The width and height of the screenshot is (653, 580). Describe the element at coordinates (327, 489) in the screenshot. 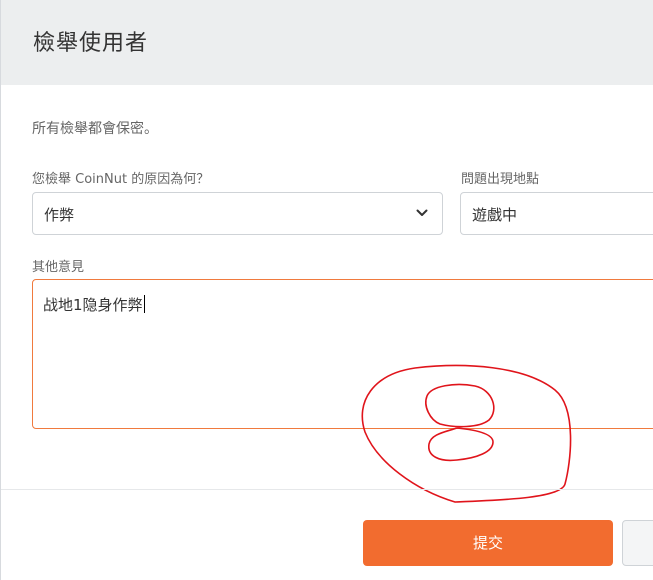

I see `footer-divider` at that location.